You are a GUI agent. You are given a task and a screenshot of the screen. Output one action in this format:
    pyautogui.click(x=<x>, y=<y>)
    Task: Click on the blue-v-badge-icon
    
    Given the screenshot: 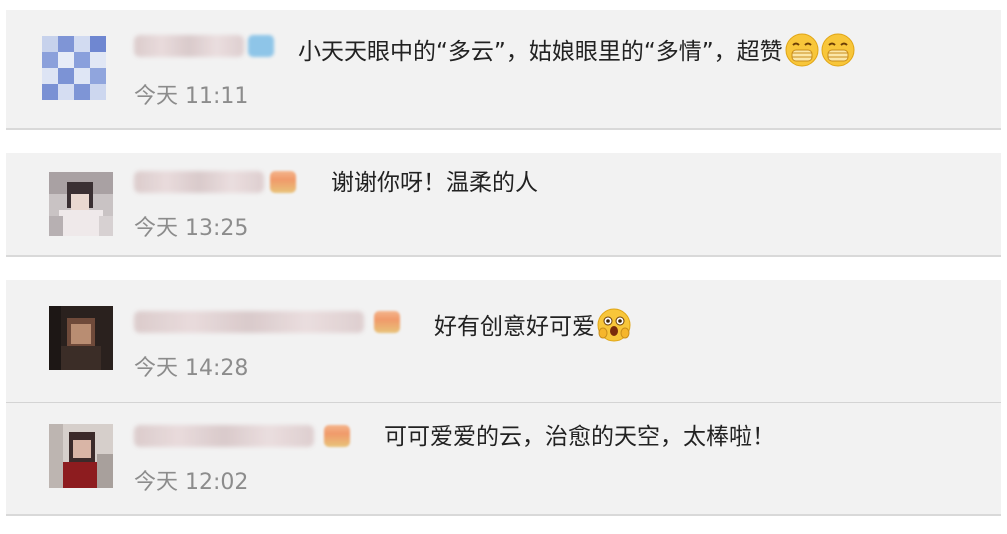 What is the action you would take?
    pyautogui.click(x=261, y=46)
    